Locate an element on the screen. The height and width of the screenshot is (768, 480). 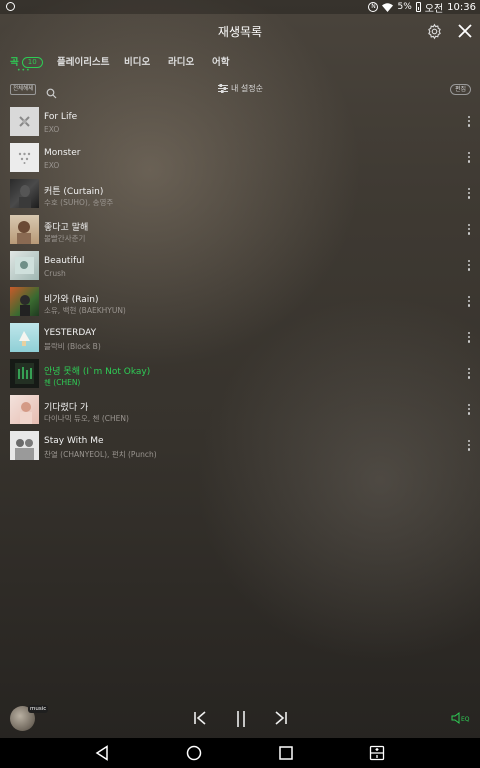
tab-radio: 라디오 is located at coordinates (181, 61).